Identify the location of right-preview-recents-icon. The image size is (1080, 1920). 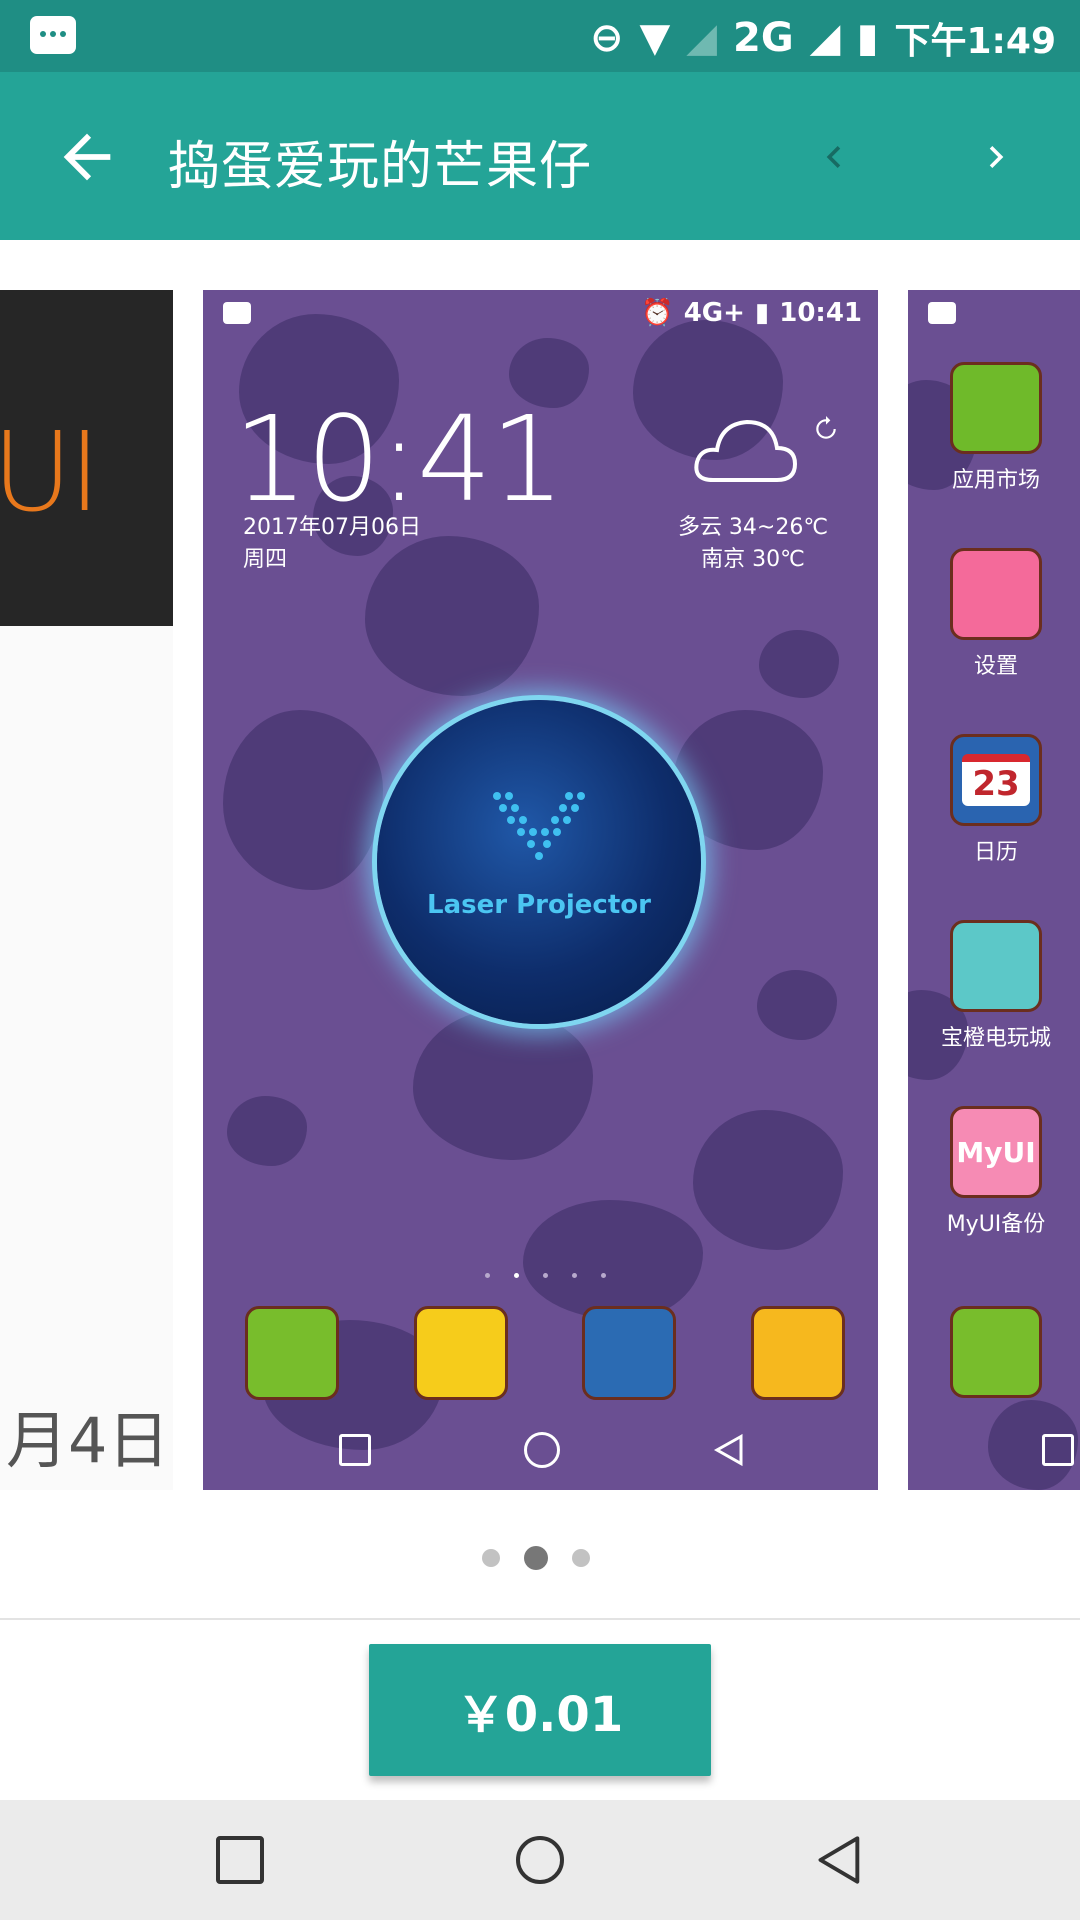
(1058, 1450).